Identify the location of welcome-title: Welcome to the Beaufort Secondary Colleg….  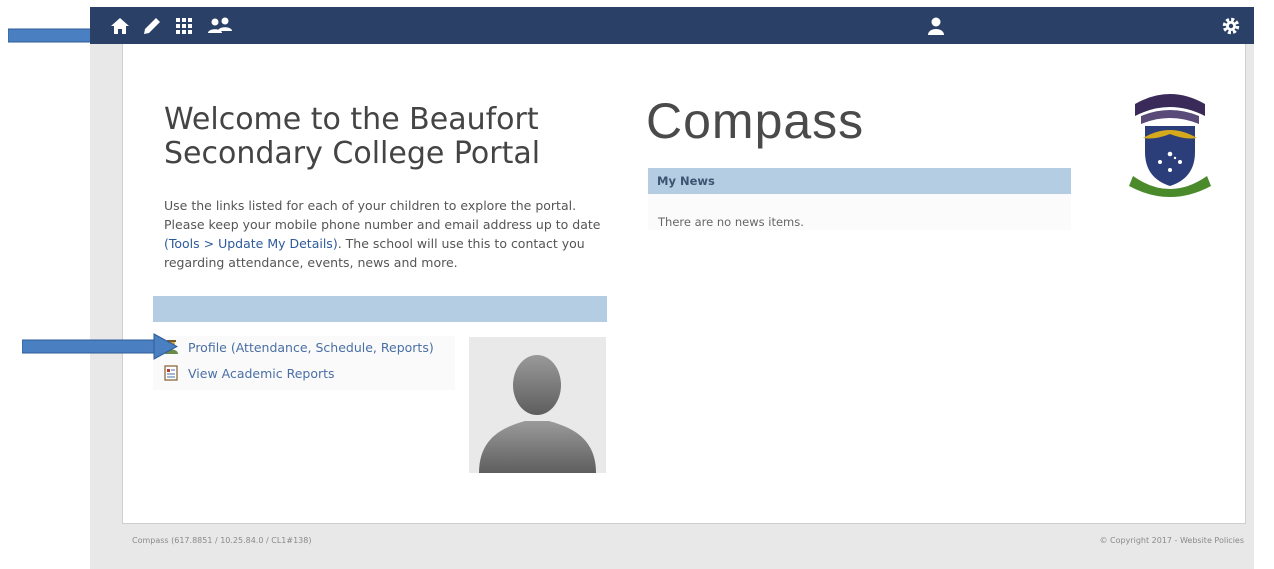
(352, 136).